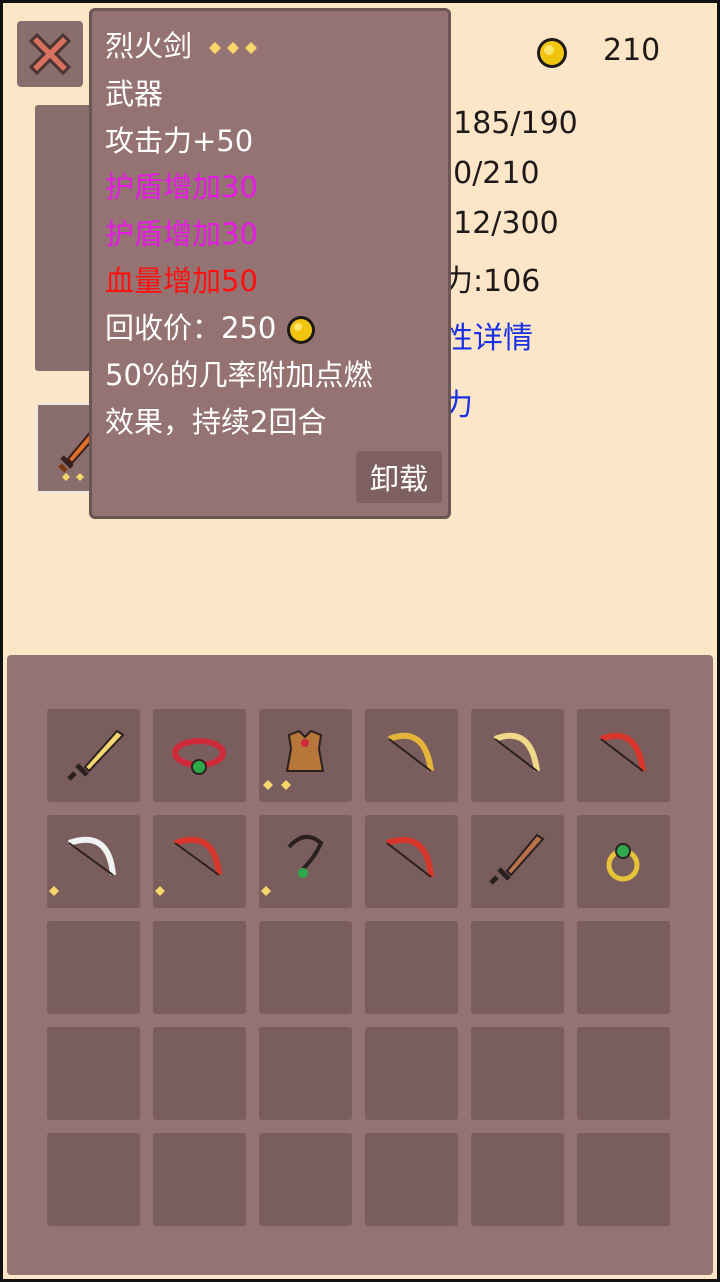 The width and height of the screenshot is (720, 1282). Describe the element at coordinates (239, 375) in the screenshot. I see `item-description-line-1: 50%的几率附加点燃` at that location.